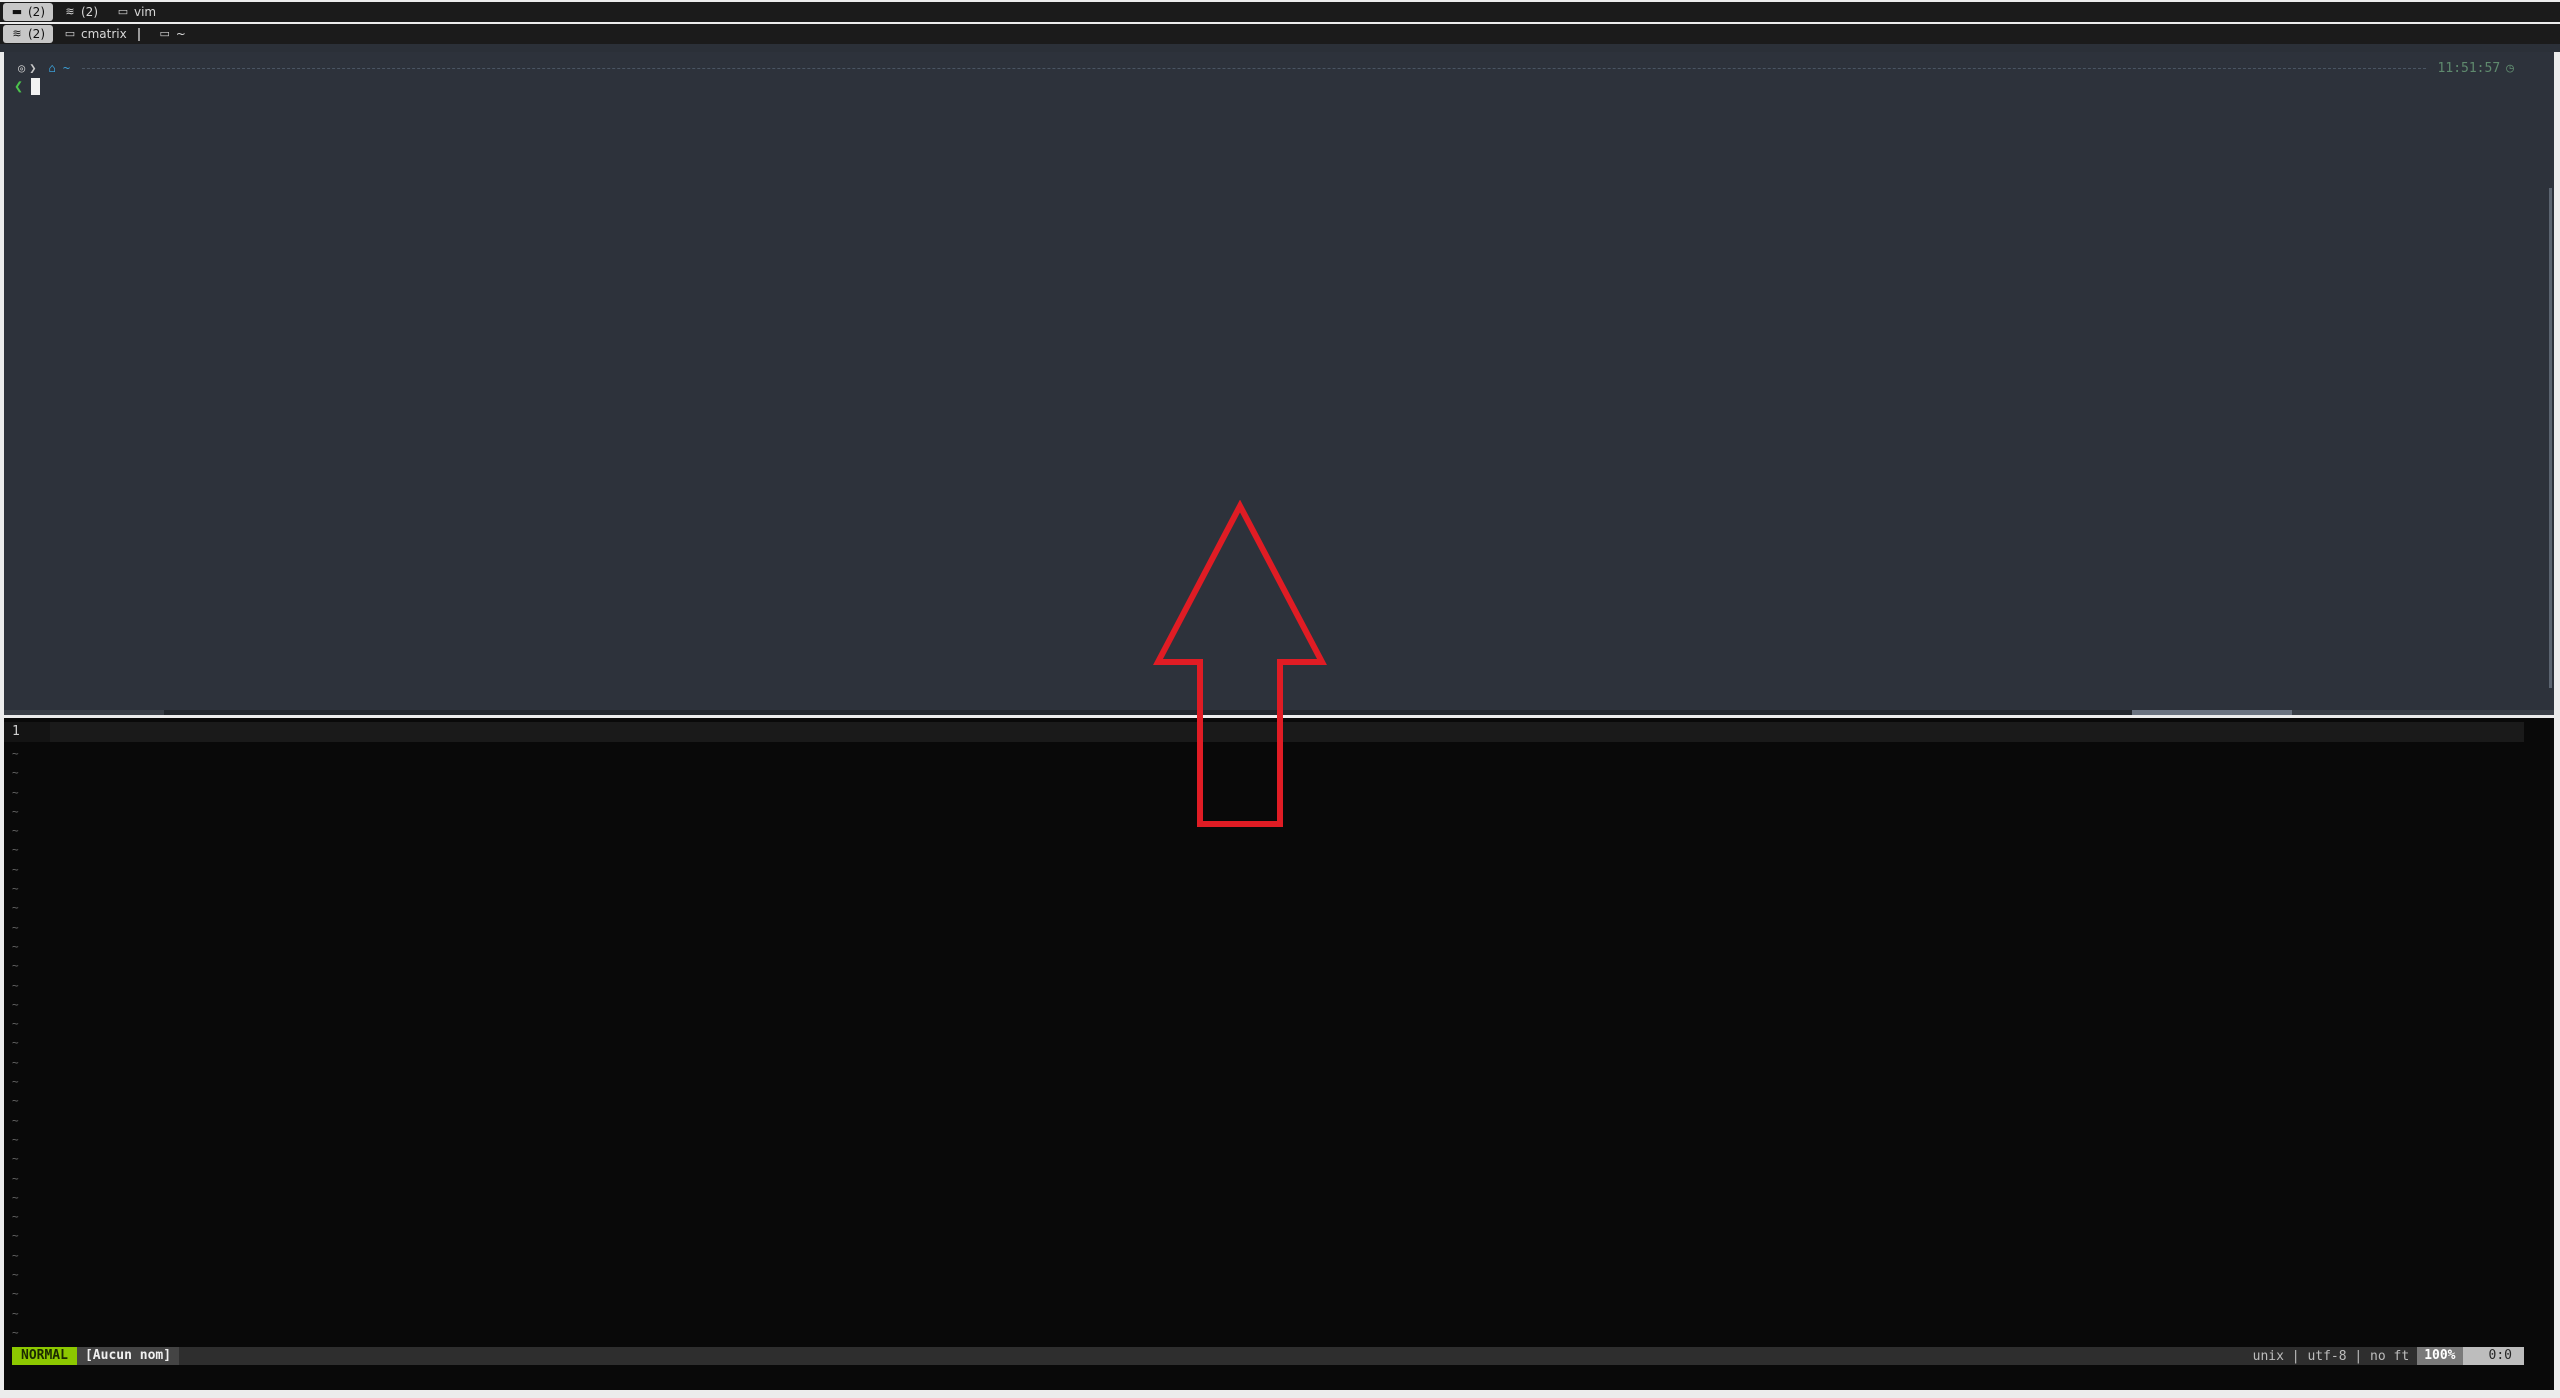 The image size is (2560, 1398). Describe the element at coordinates (2469, 68) in the screenshot. I see `clock-time: 11:51:57` at that location.